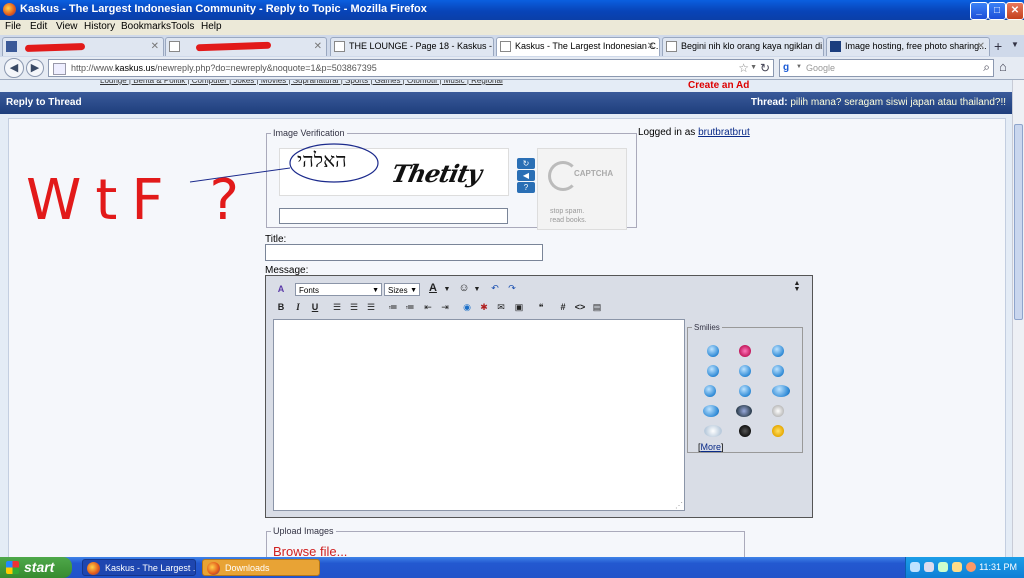  Describe the element at coordinates (797, 287) in the screenshot. I see `resize-editor-icon: ▲ ▼` at that location.